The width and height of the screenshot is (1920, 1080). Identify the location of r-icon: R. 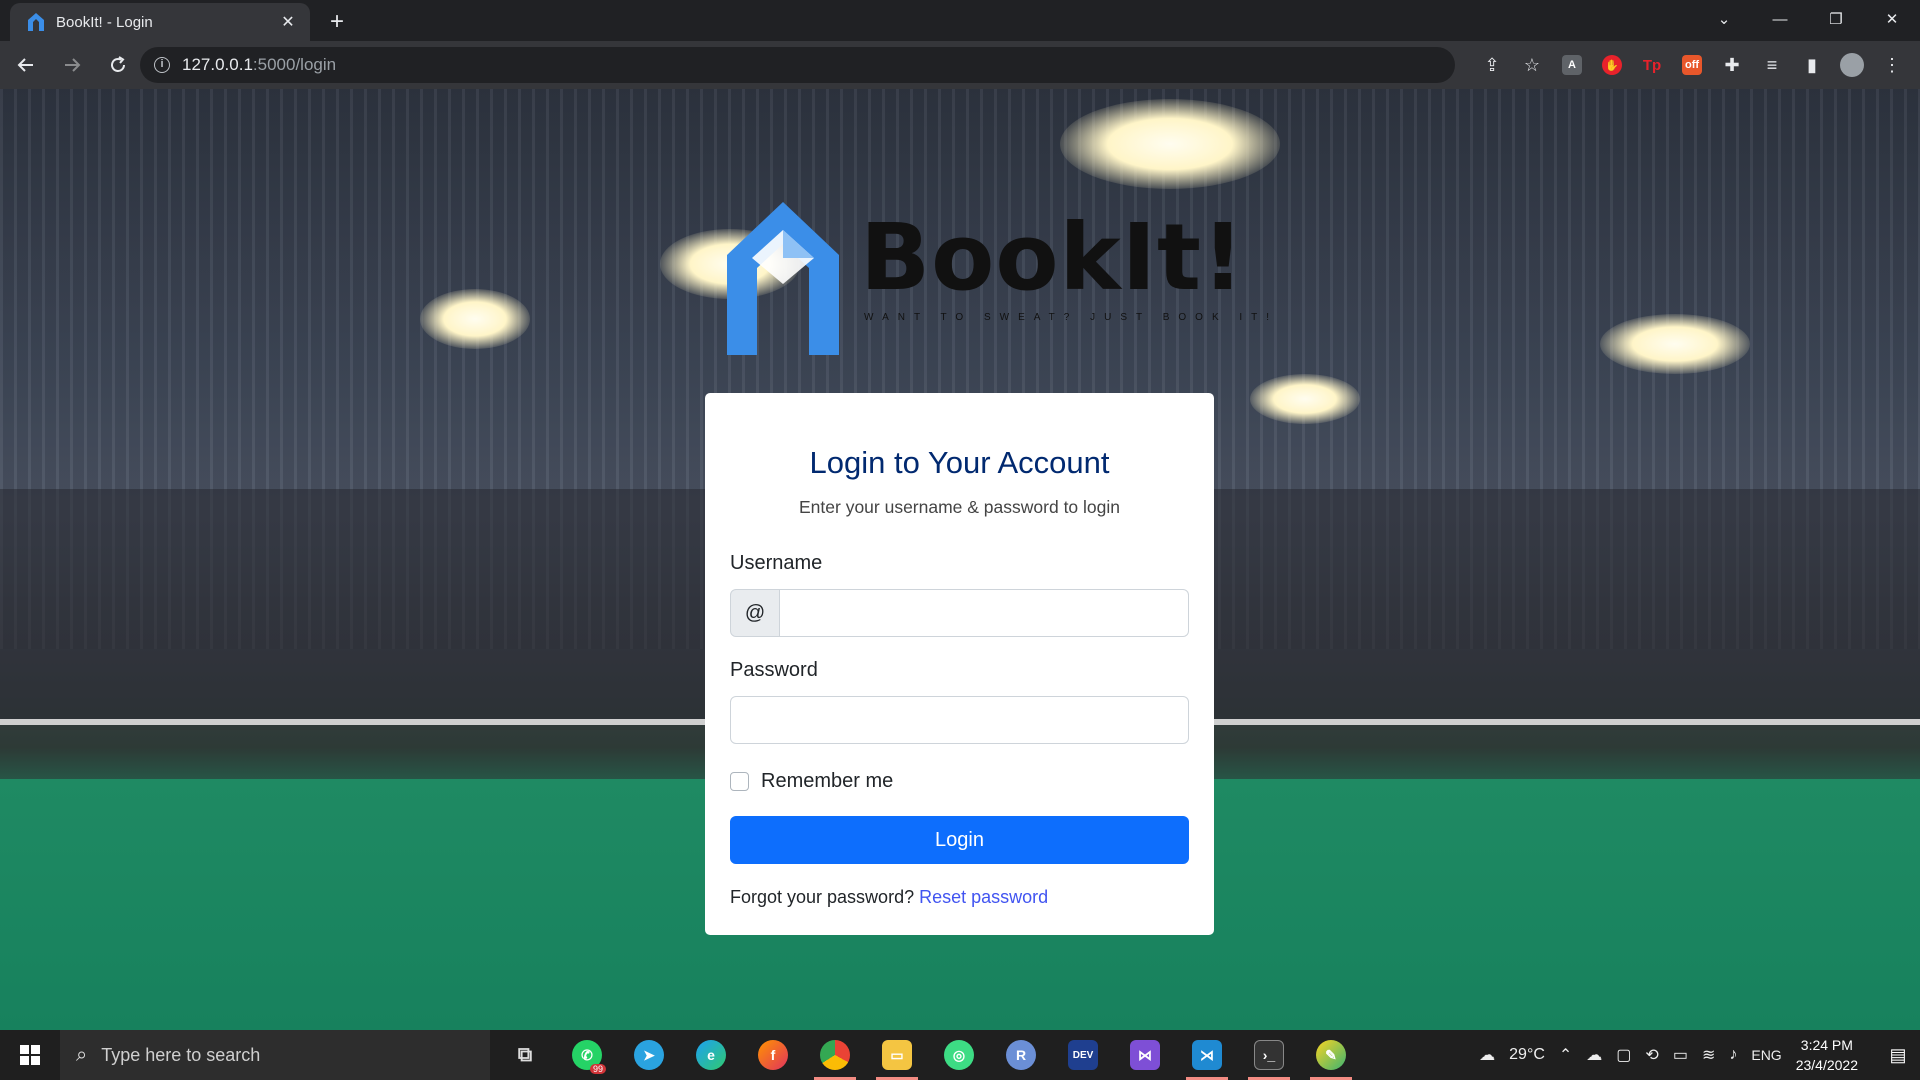
(1021, 1055).